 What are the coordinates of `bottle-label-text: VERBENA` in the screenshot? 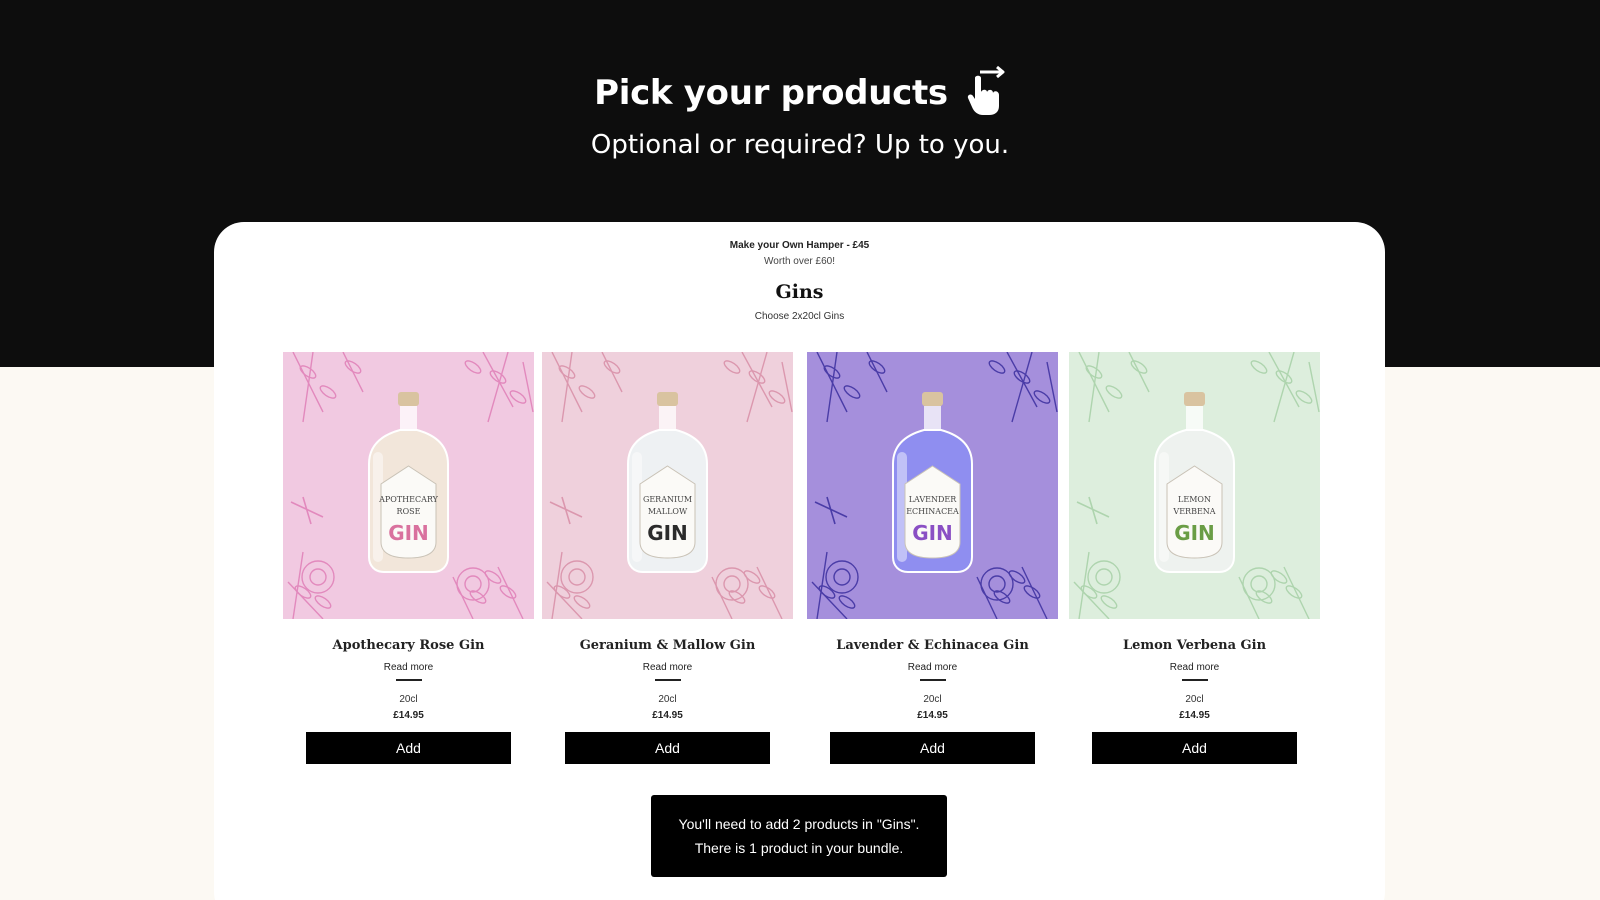 It's located at (1193, 511).